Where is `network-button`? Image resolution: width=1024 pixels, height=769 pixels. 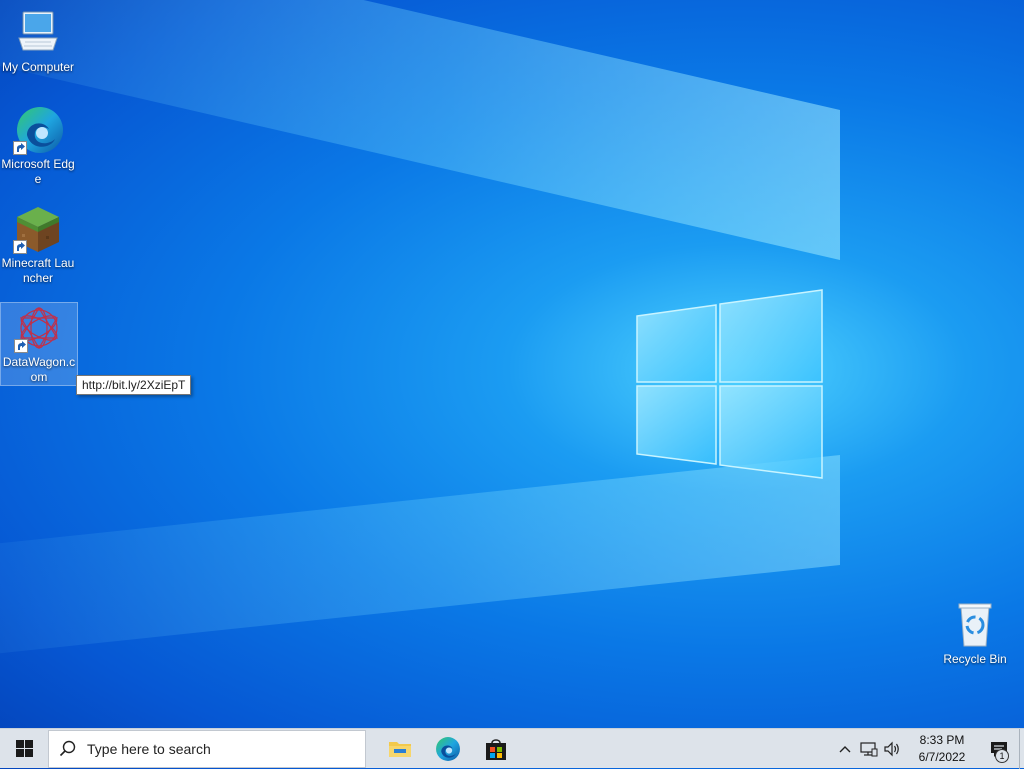
network-button is located at coordinates (869, 749).